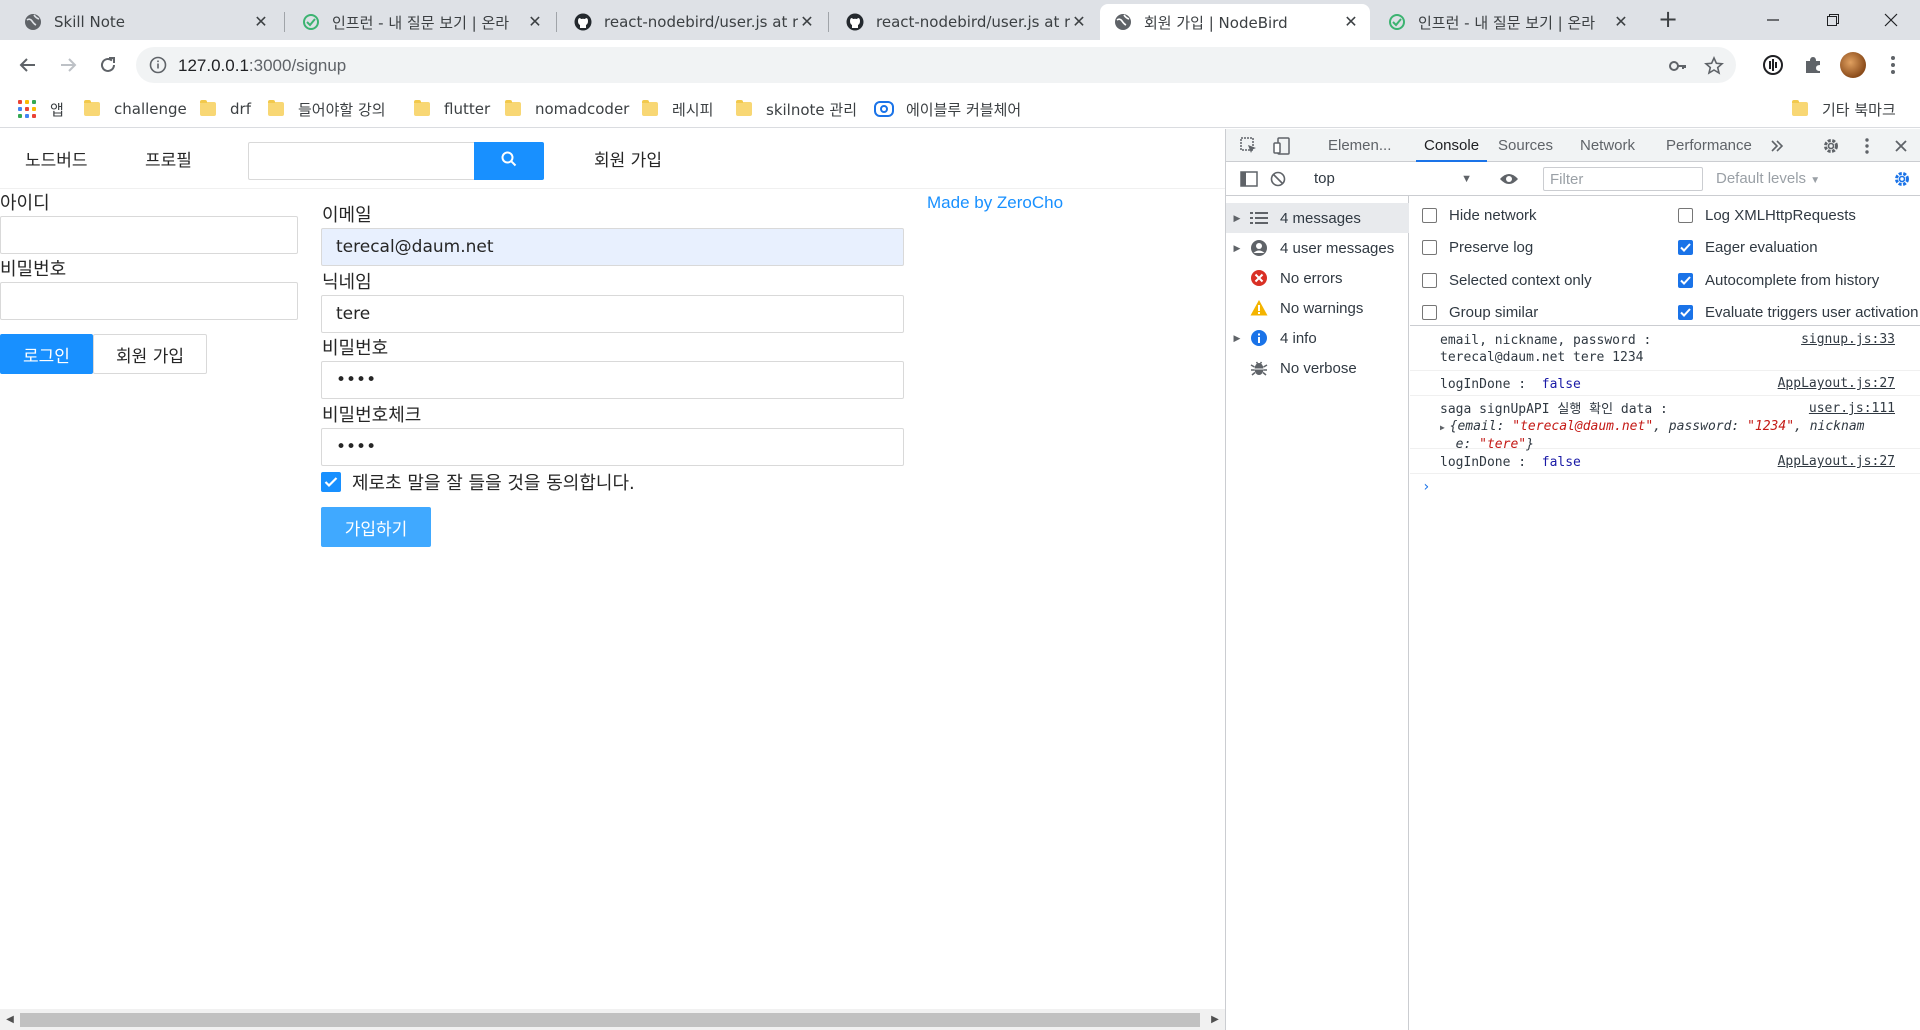  Describe the element at coordinates (1317, 278) in the screenshot. I see `sidebar-item-errors: No errors` at that location.